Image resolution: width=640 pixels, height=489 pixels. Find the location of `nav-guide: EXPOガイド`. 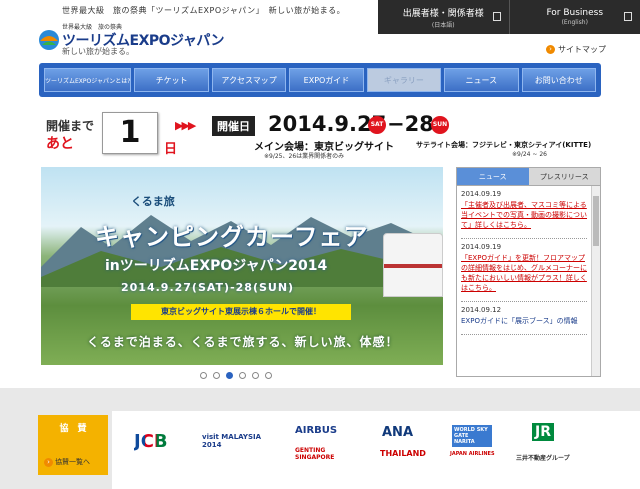

nav-guide: EXPOガイド is located at coordinates (326, 80).